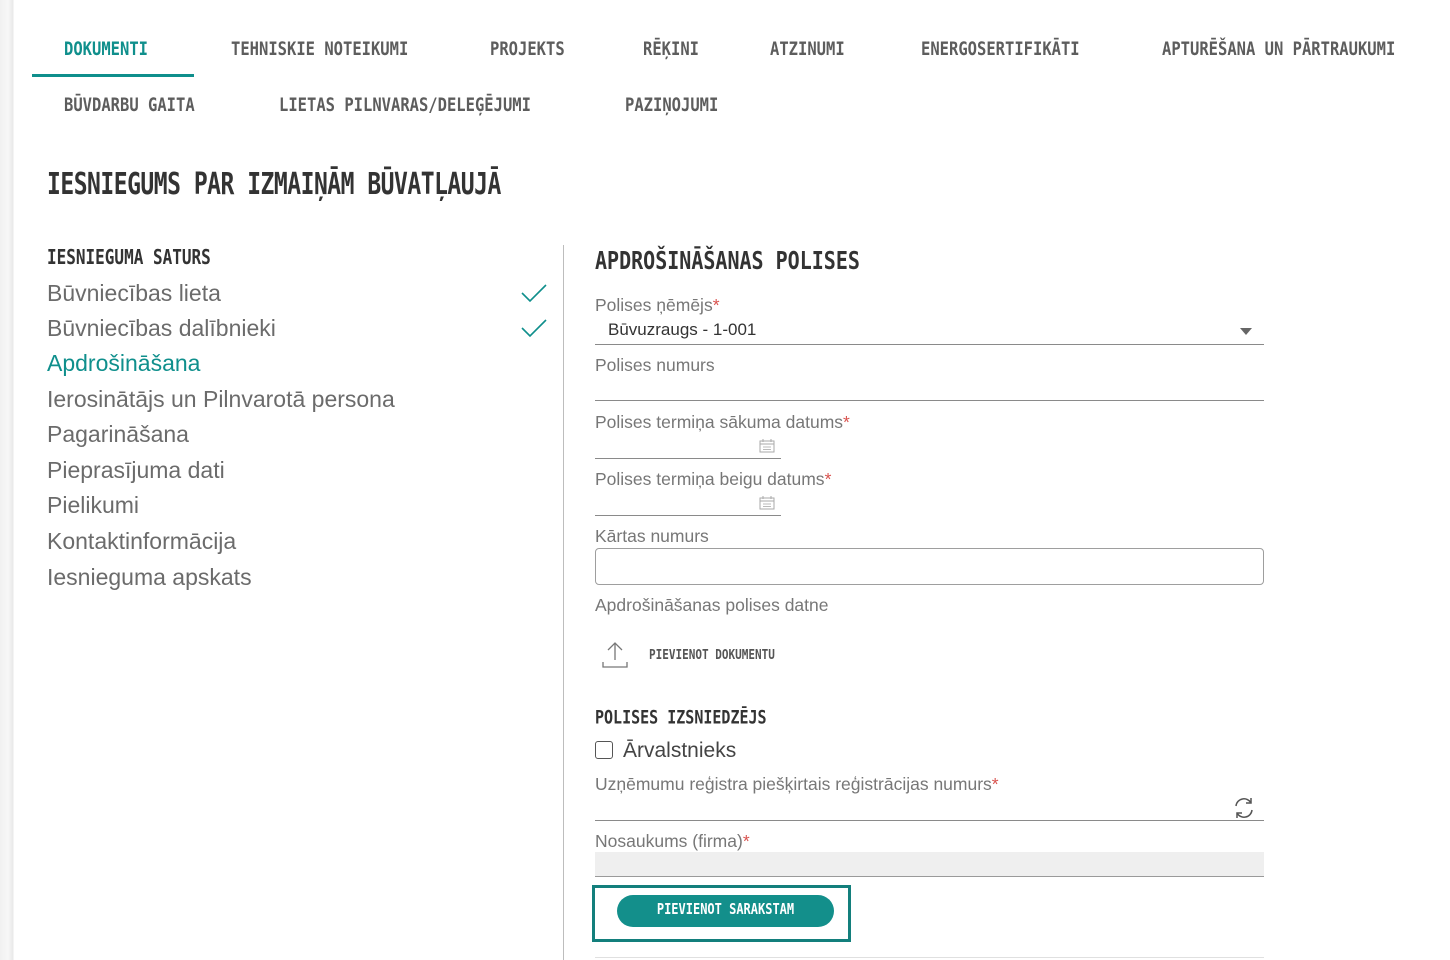  Describe the element at coordinates (141, 541) in the screenshot. I see `sidebar-item-kontaktinformacija: Kontaktinformācija` at that location.